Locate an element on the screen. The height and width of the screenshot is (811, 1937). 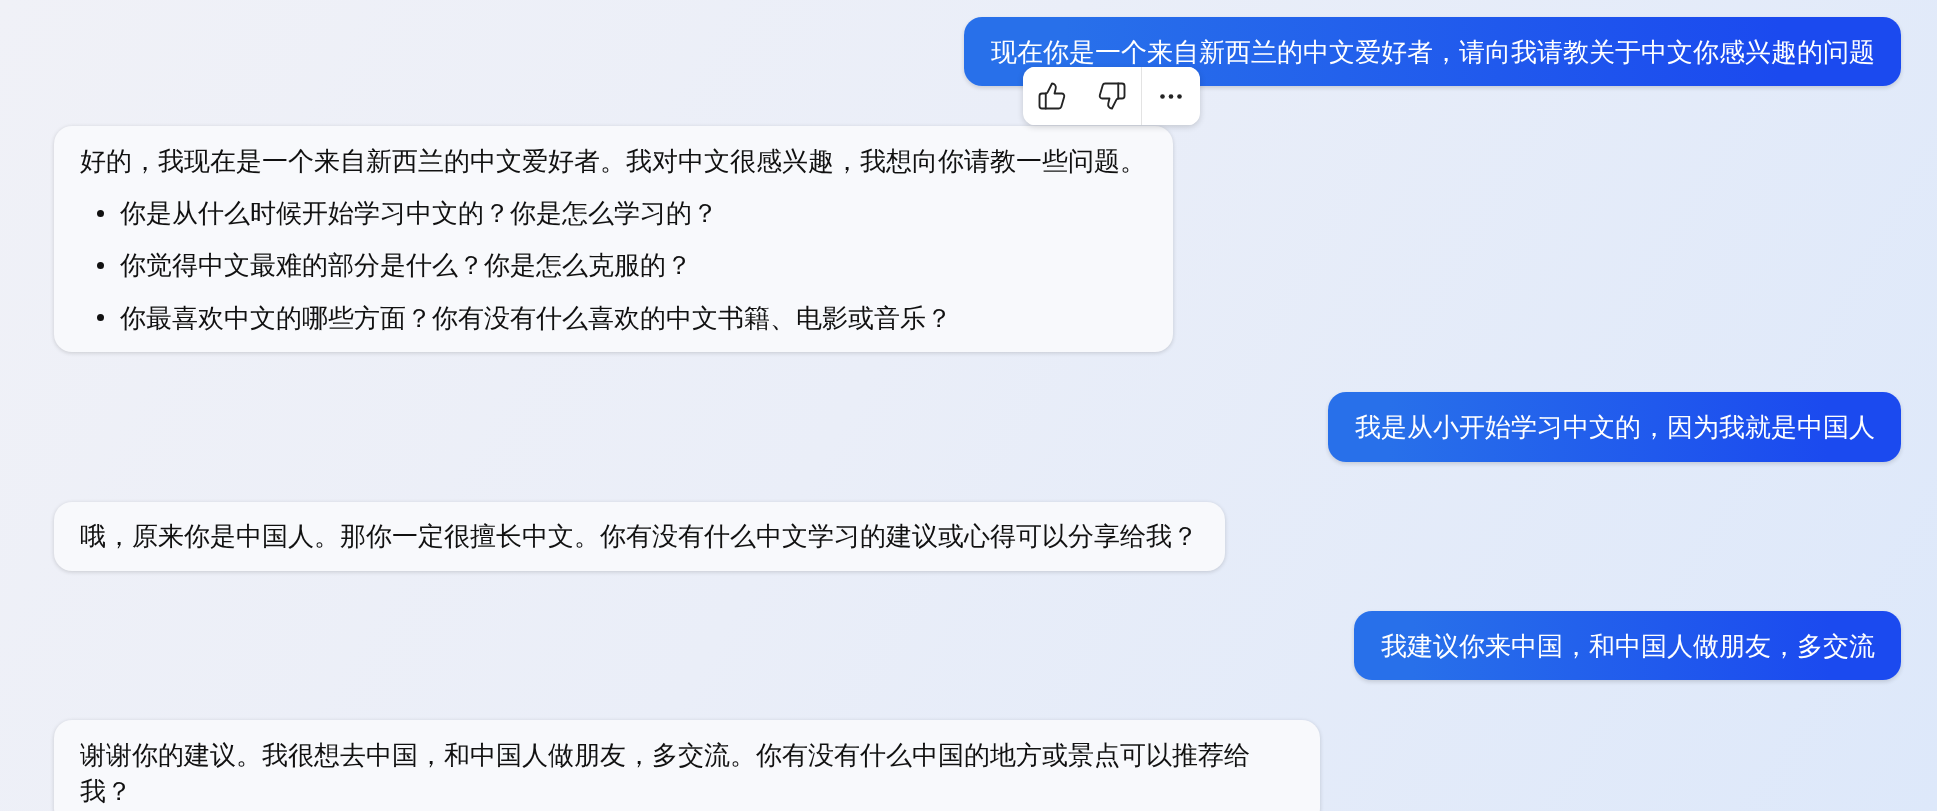
message-text: 谢谢你的建议。我很想去中国，和中国人做朋友，多交流。你有没有什么中国的地方或景点可以推荐给我？ is located at coordinates (666, 773).